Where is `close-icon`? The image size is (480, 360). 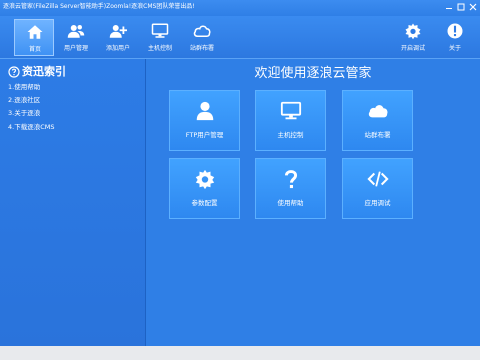 close-icon is located at coordinates (473, 7).